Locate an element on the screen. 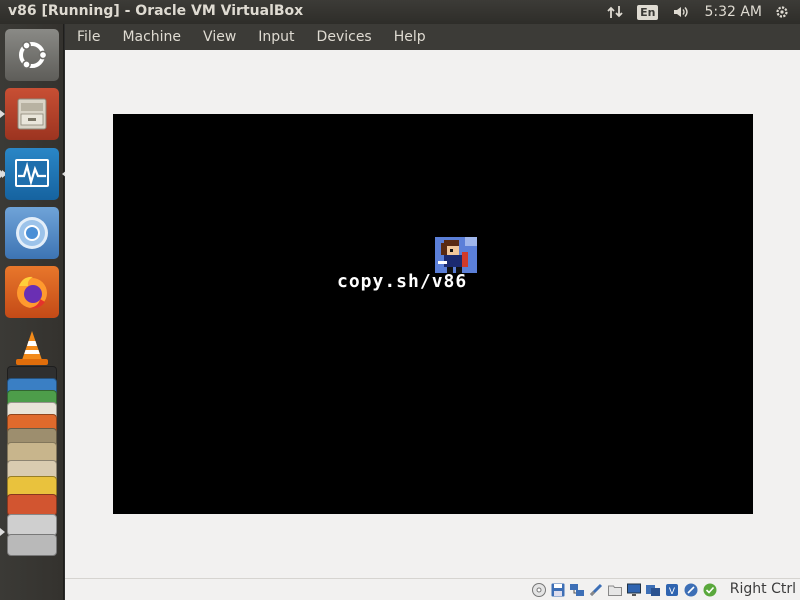 The image size is (800, 600). disk-icon is located at coordinates (32, 505).